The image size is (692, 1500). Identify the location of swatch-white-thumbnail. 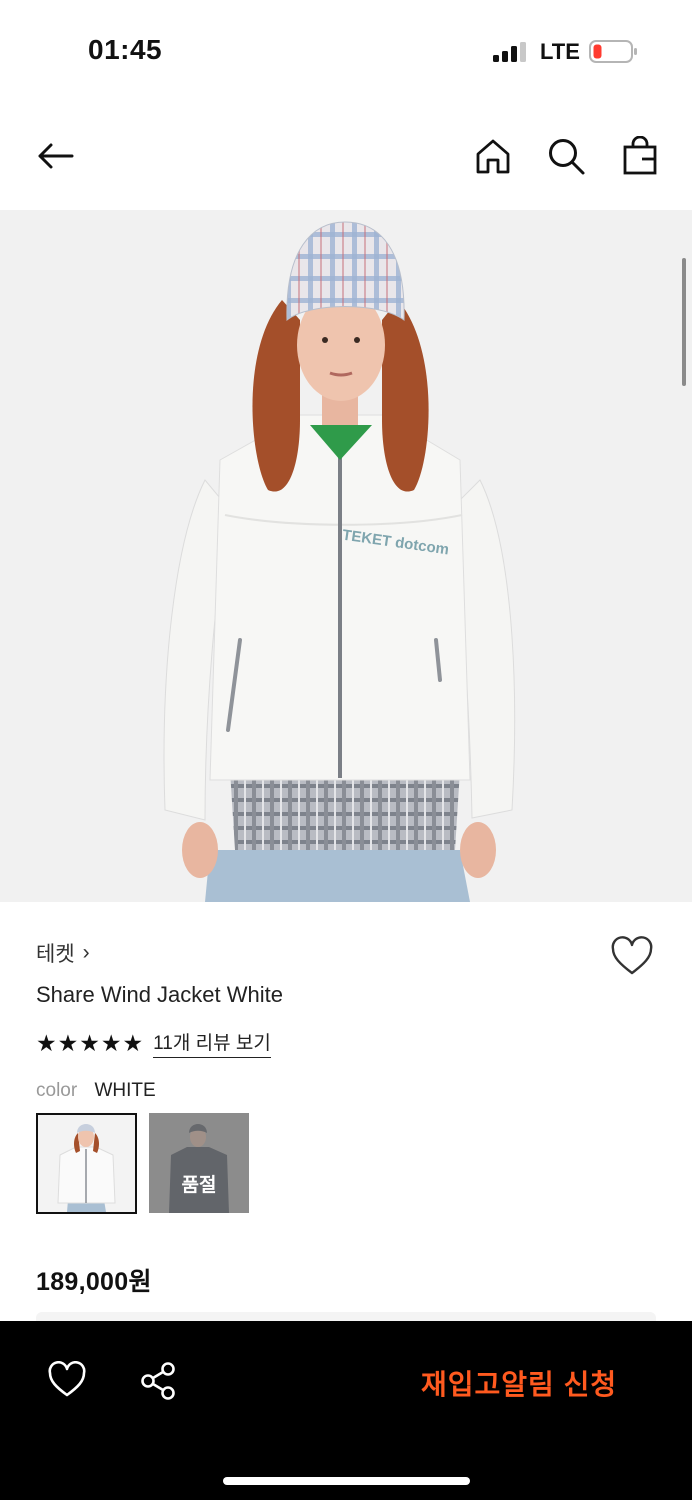
(86, 1163).